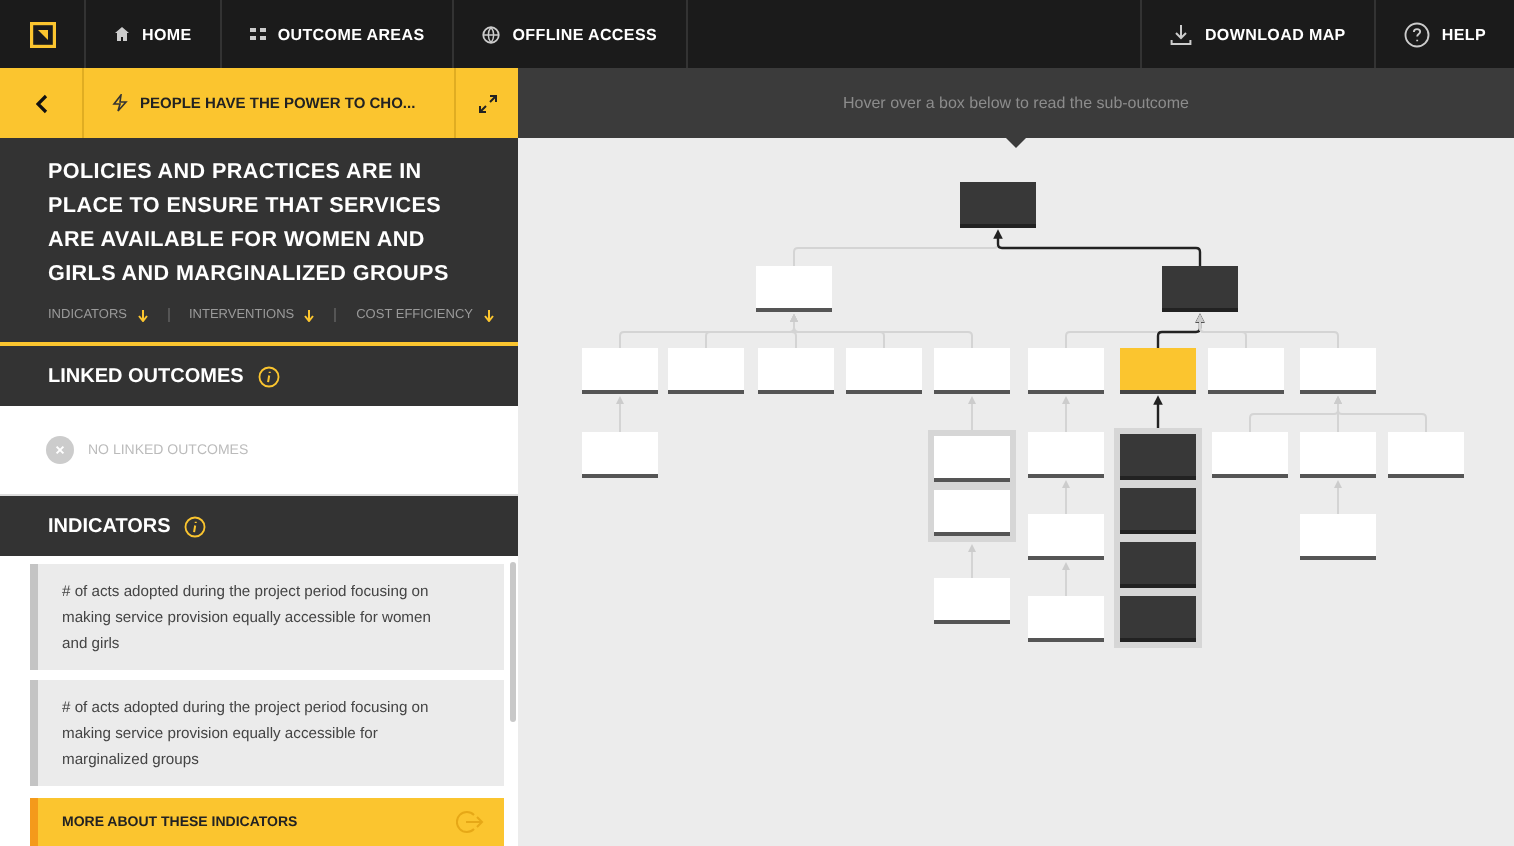  Describe the element at coordinates (1416, 34) in the screenshot. I see `help-icon` at that location.